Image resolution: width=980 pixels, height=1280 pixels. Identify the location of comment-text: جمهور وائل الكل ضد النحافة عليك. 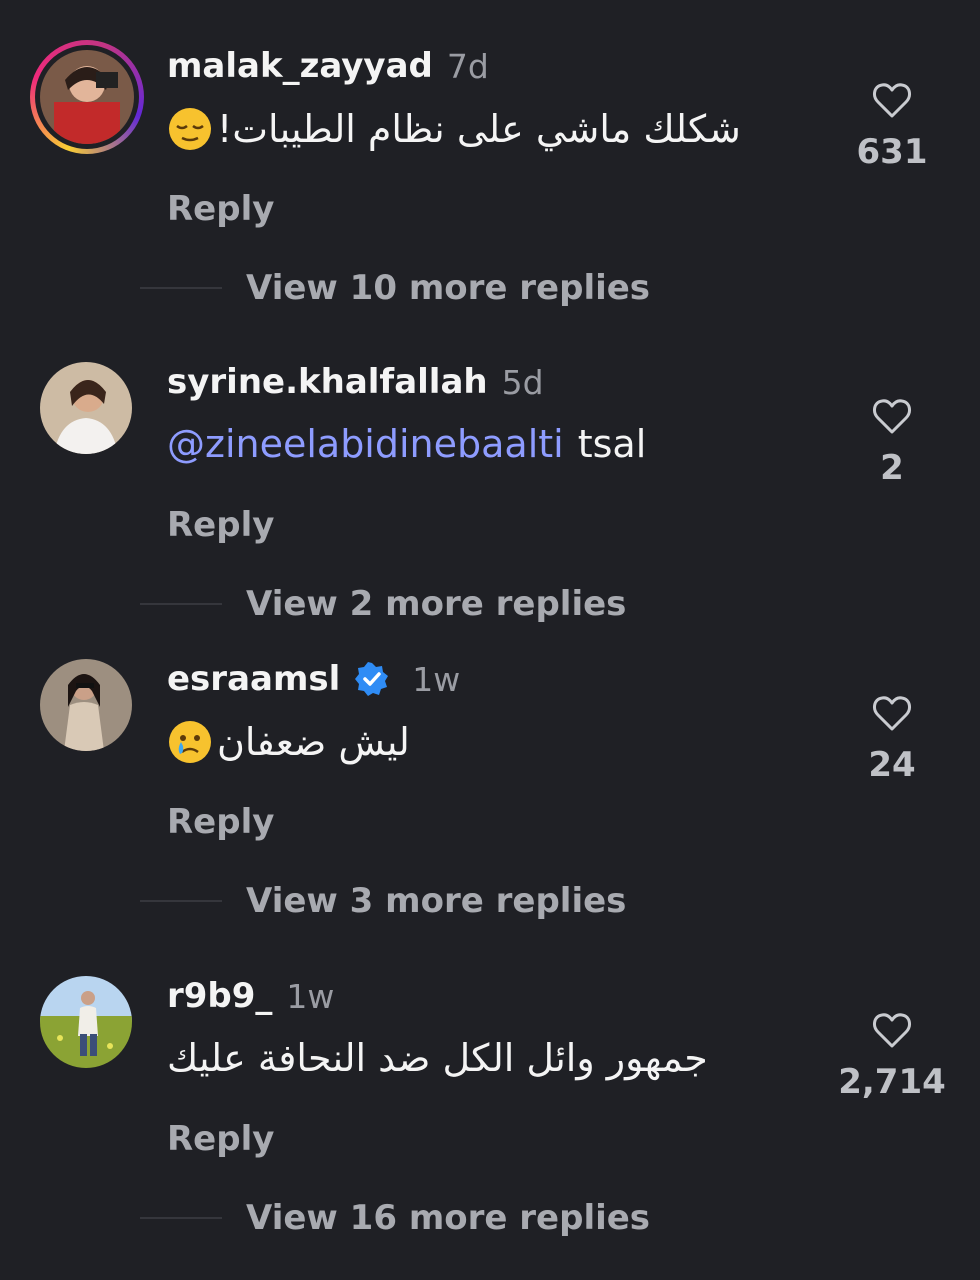
(437, 1058).